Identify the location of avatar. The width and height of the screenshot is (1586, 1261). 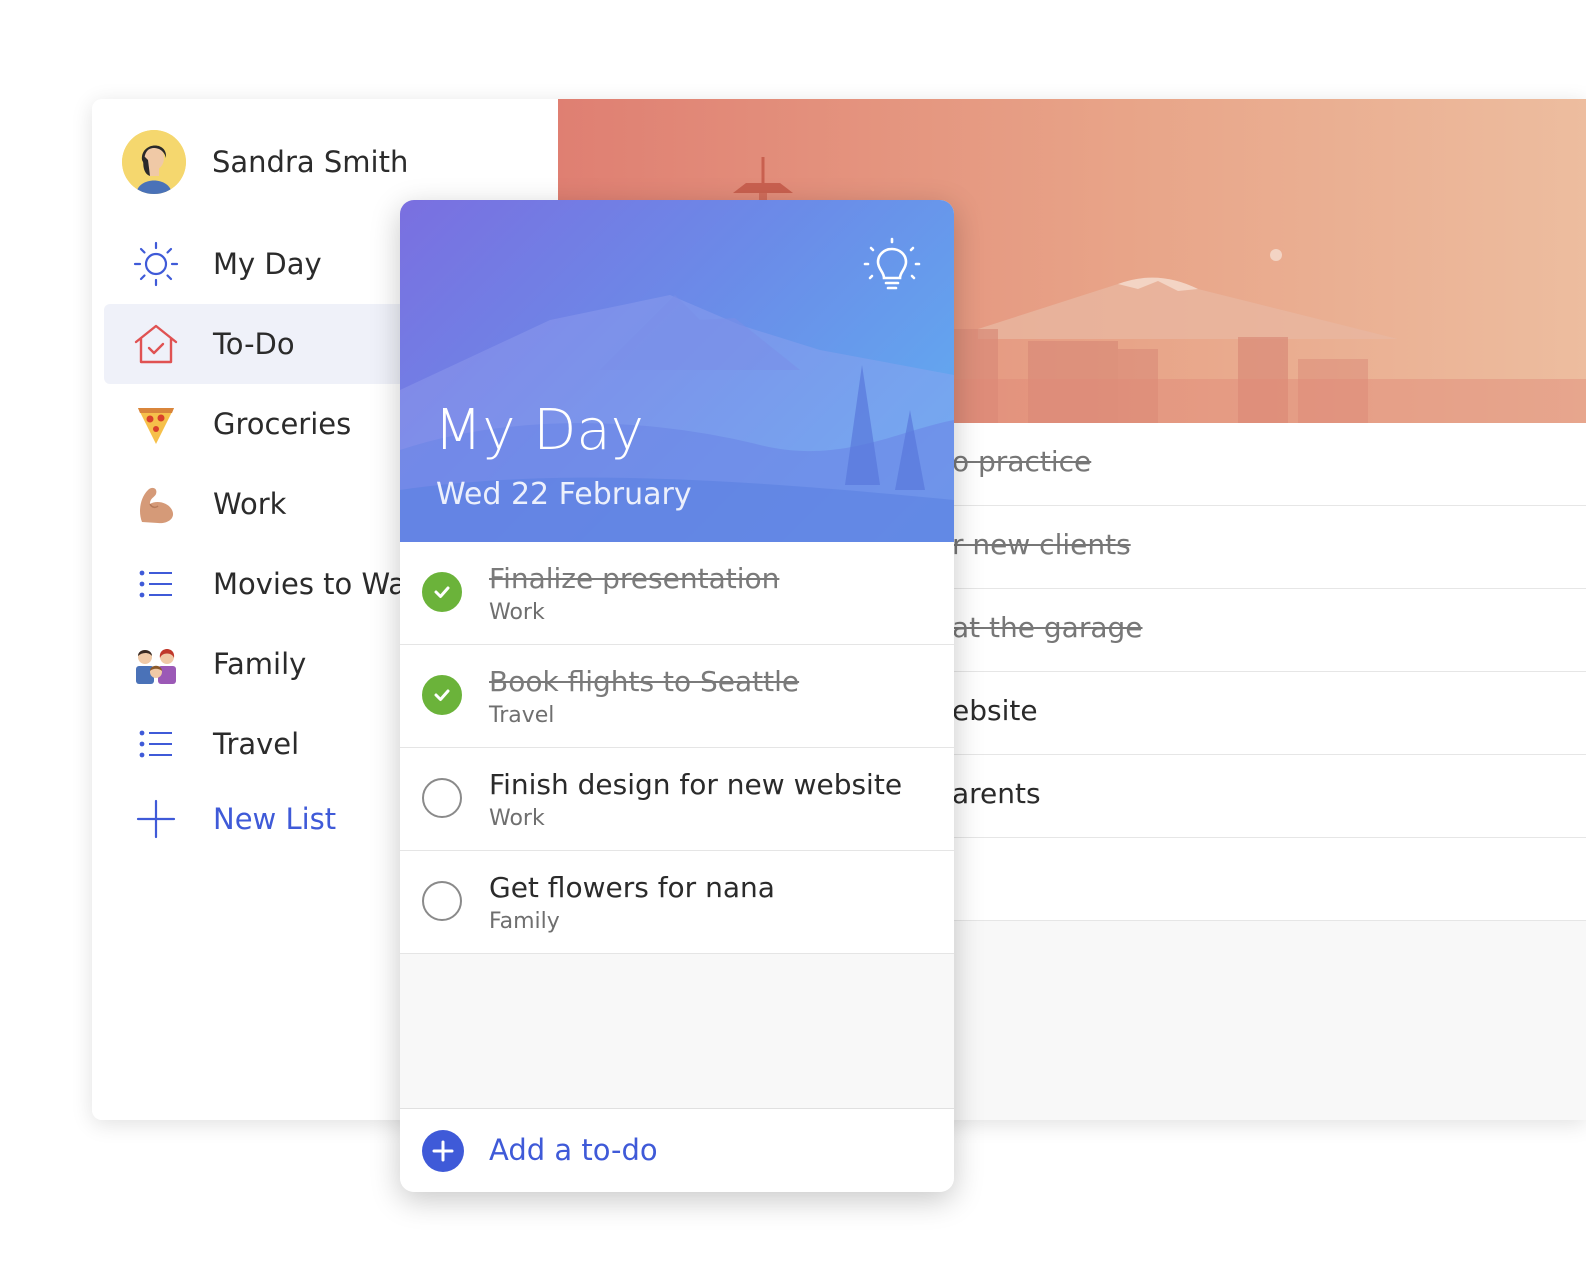
(154, 162).